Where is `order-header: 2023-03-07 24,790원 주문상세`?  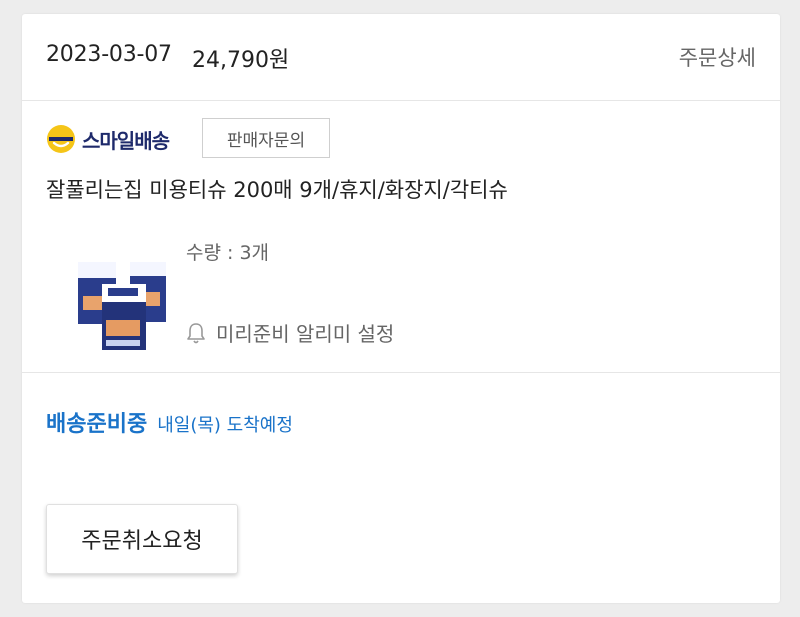
order-header: 2023-03-07 24,790원 주문상세 is located at coordinates (401, 57).